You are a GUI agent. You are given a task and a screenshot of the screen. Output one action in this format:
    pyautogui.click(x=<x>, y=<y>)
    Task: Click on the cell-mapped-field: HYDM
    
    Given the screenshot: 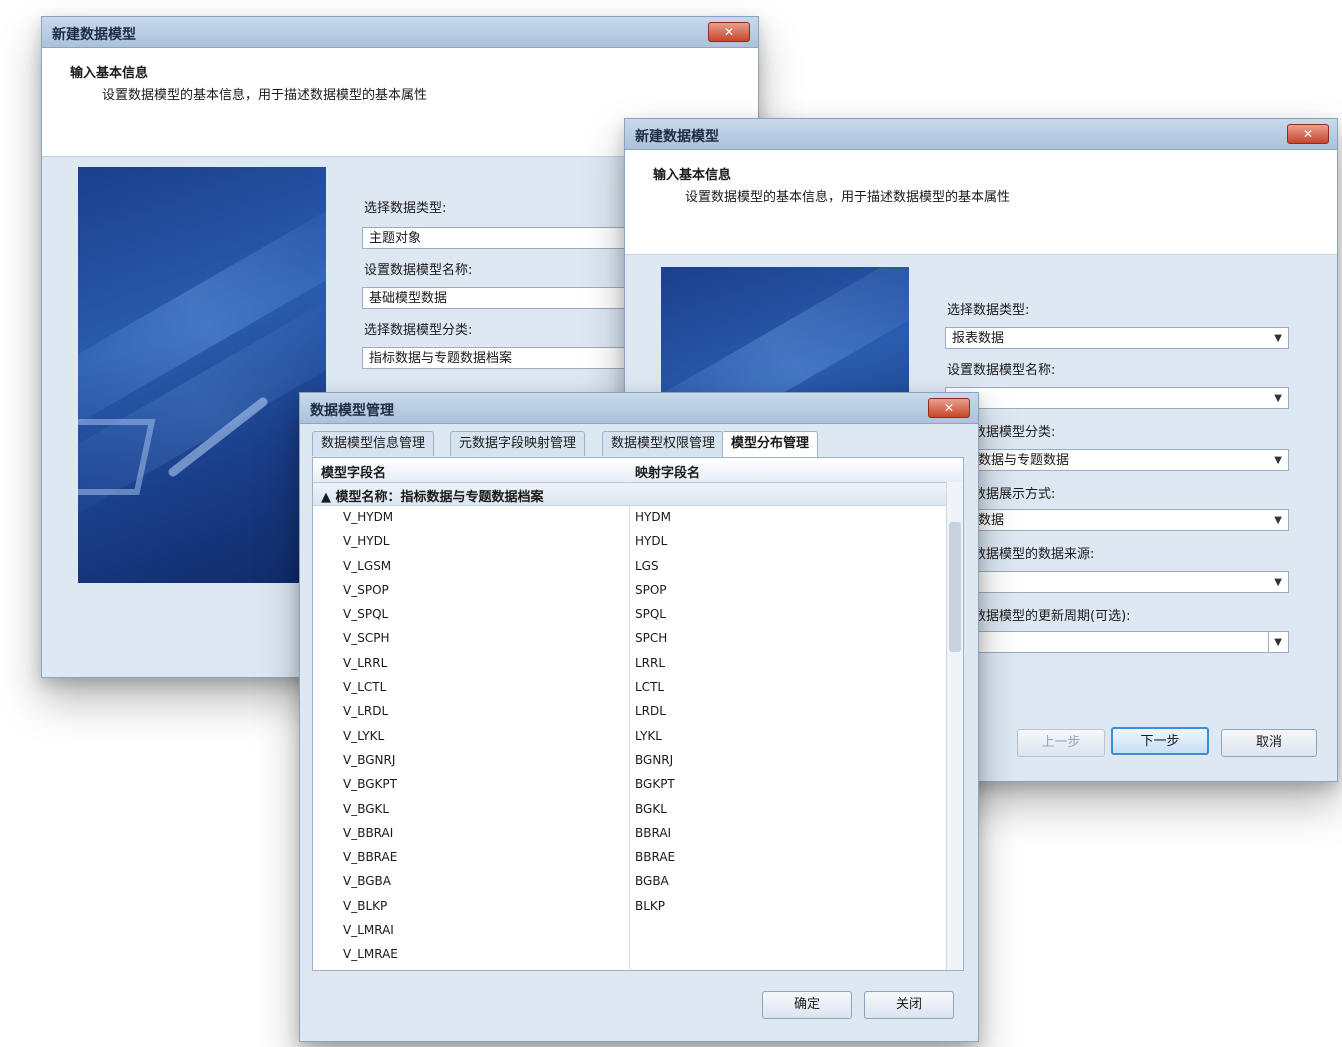 What is the action you would take?
    pyautogui.click(x=653, y=517)
    